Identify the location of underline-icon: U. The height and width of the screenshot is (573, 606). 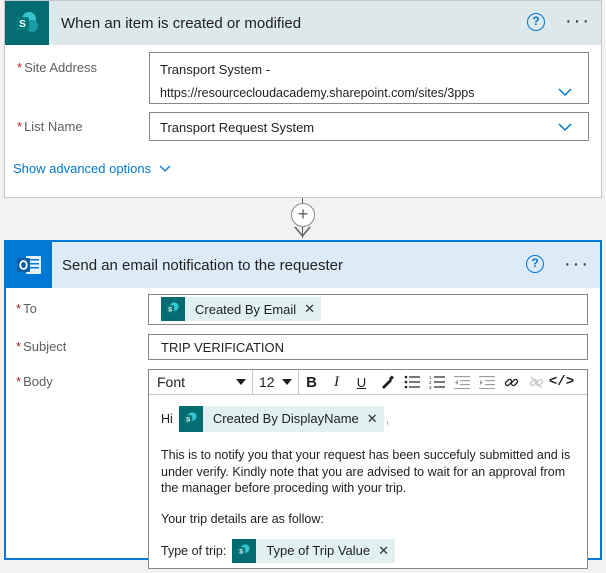
(361, 382).